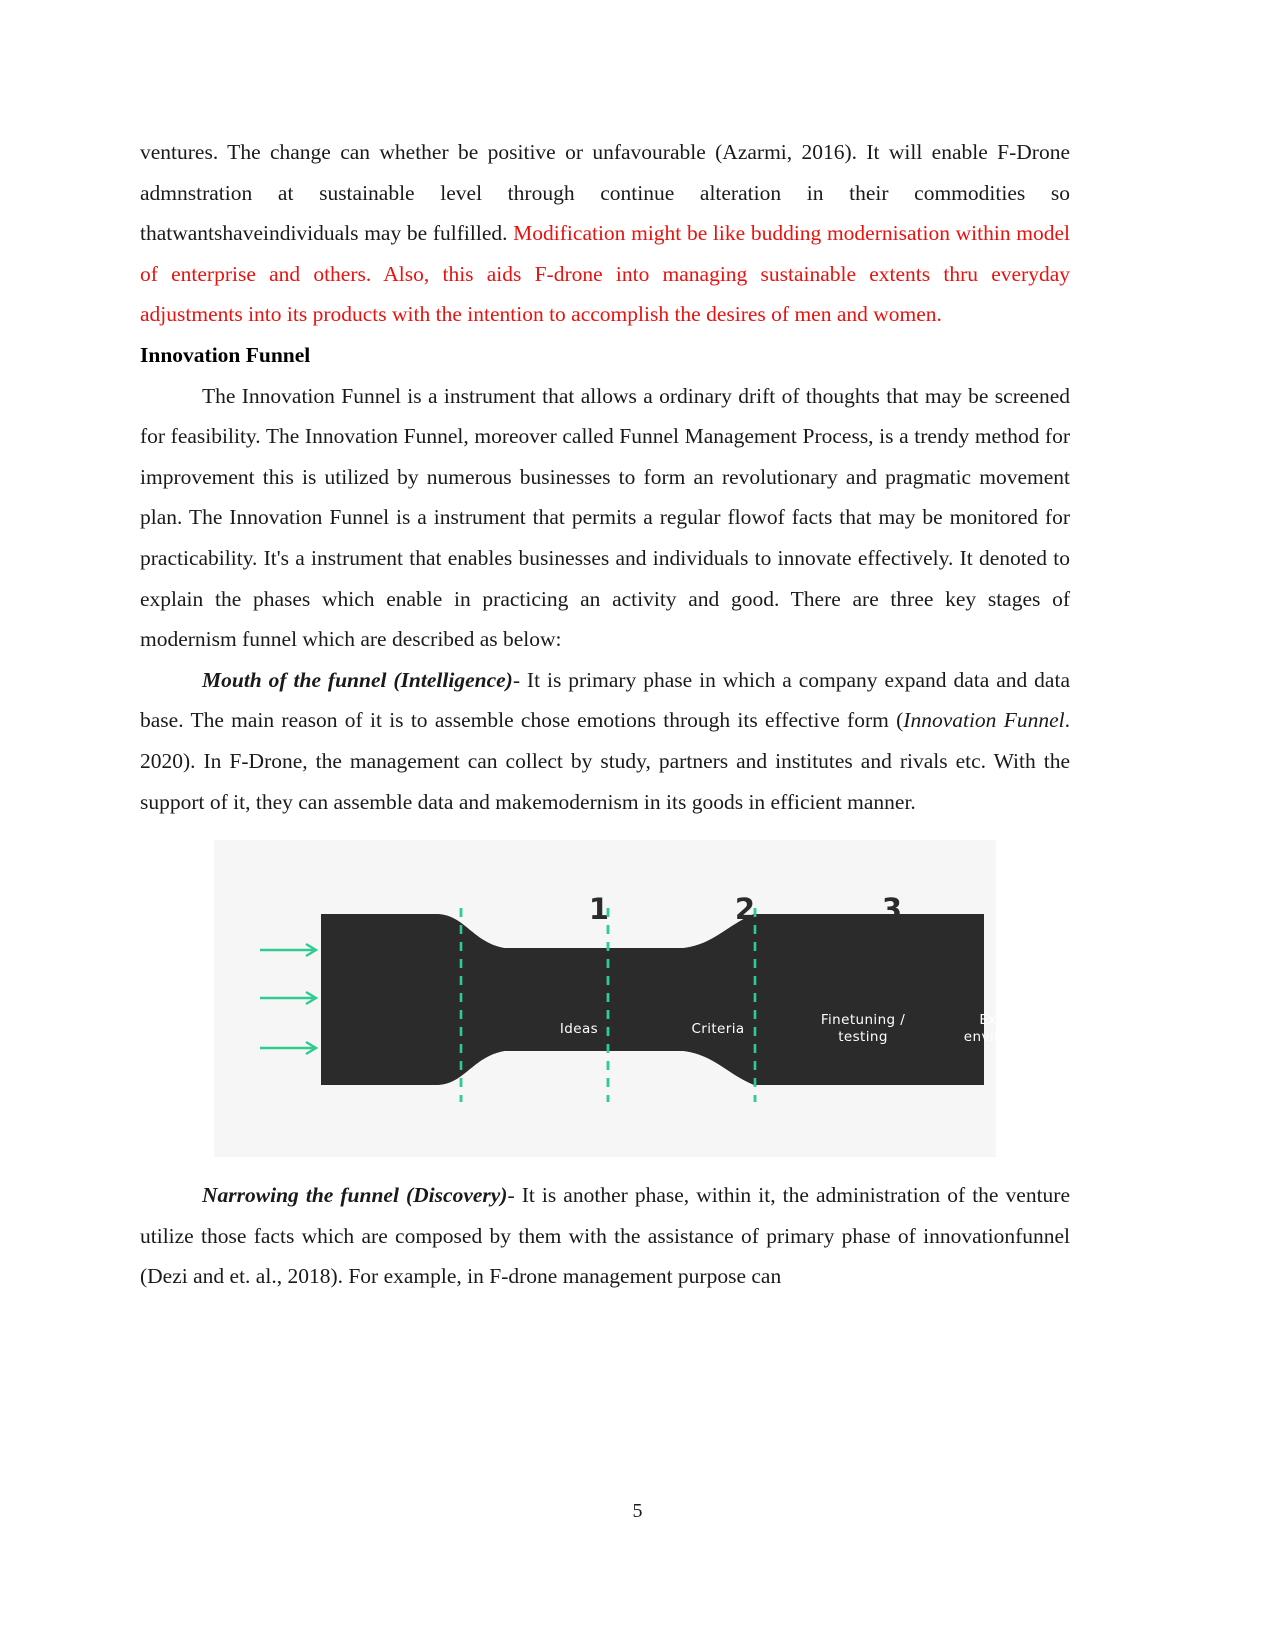  What do you see at coordinates (718, 1029) in the screenshot?
I see `funnel-label-criteria: Criteria` at bounding box center [718, 1029].